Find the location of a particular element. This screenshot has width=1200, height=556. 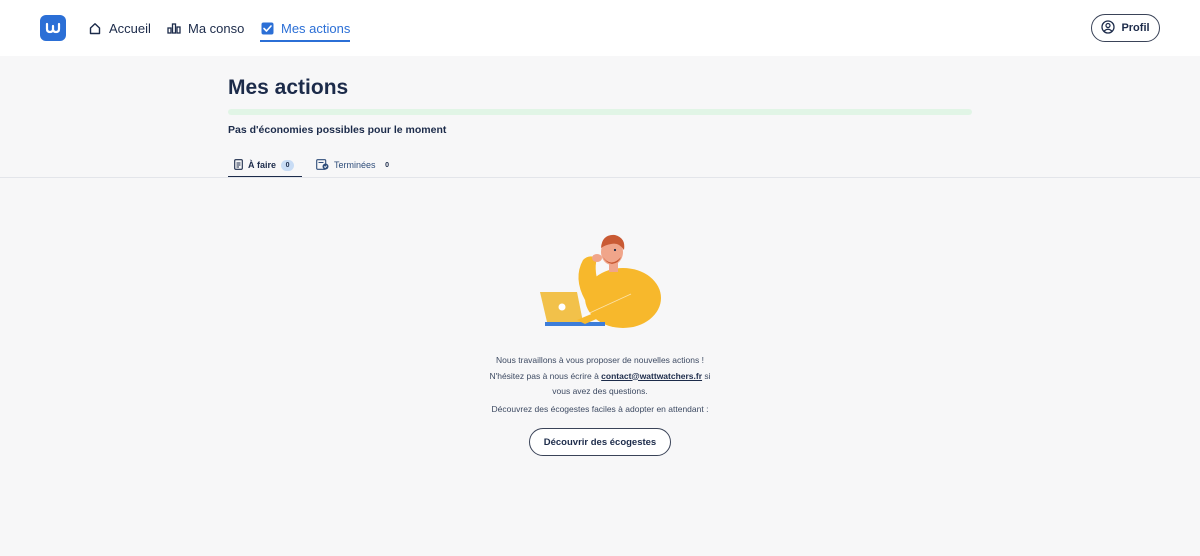

tab-a-faire: À faire 0 is located at coordinates (265, 165).